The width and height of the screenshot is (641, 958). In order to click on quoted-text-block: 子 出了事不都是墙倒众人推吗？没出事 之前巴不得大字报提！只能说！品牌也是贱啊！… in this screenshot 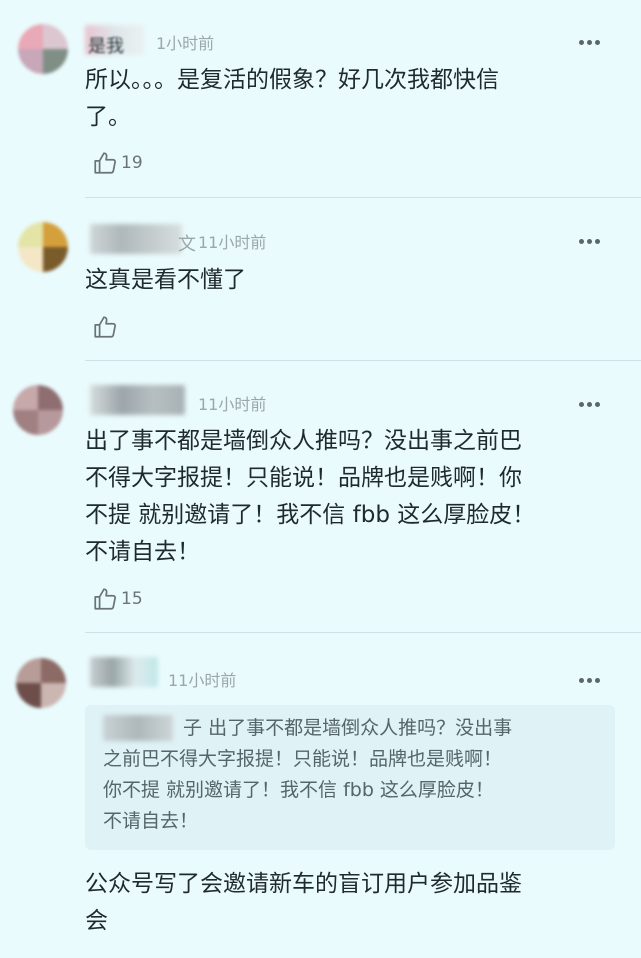, I will do `click(353, 775)`.